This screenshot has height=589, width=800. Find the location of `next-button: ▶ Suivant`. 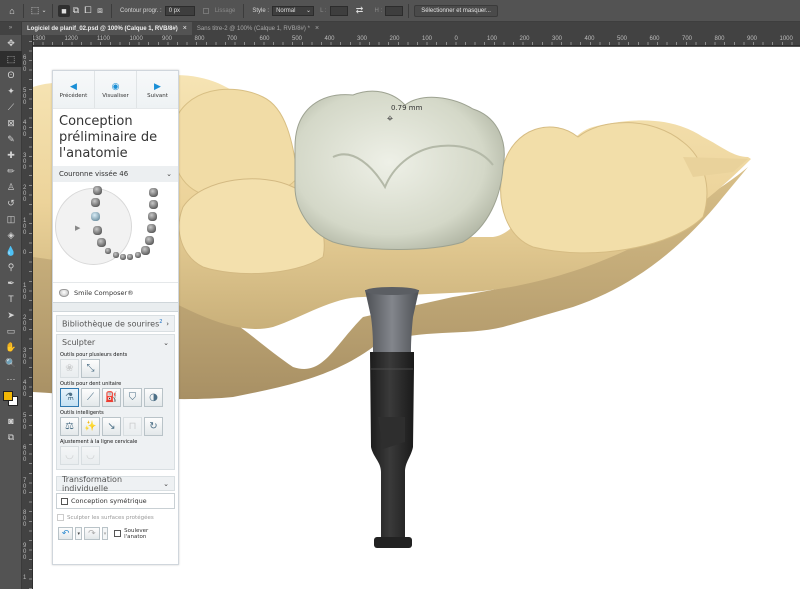

next-button: ▶ Suivant is located at coordinates (157, 89).